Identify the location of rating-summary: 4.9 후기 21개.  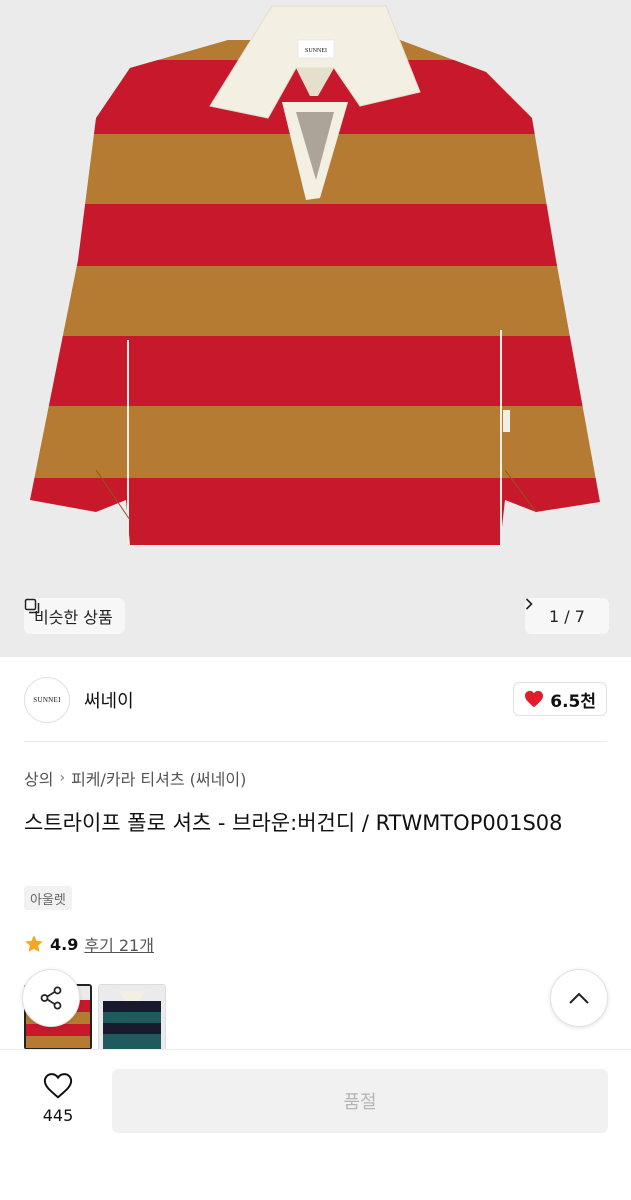
(89, 944).